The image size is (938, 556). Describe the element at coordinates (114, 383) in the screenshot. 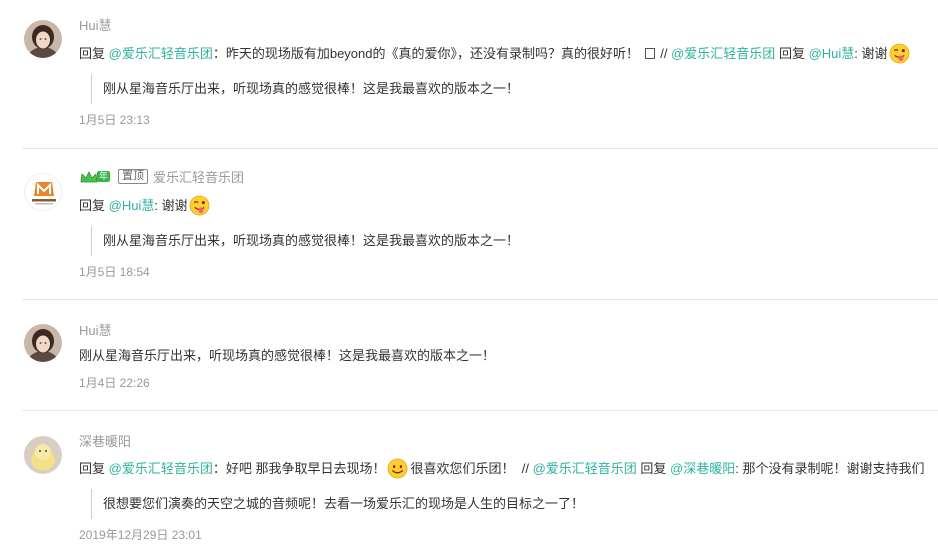

I see `timestamp: 1月4日 22:26` at that location.